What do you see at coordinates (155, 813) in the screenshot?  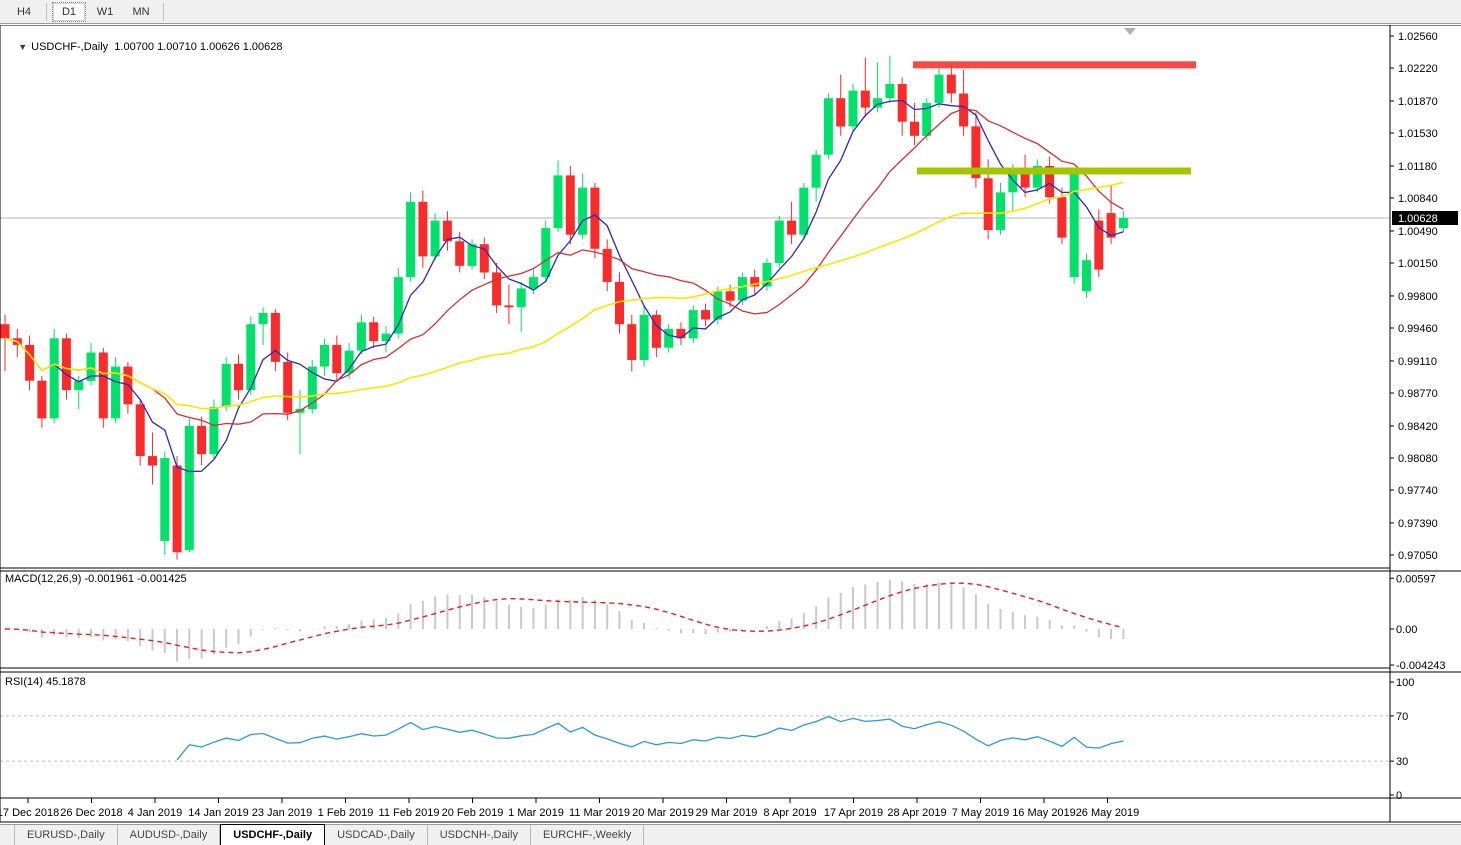 I see `date-axis-label: 4 Jan 2019` at bounding box center [155, 813].